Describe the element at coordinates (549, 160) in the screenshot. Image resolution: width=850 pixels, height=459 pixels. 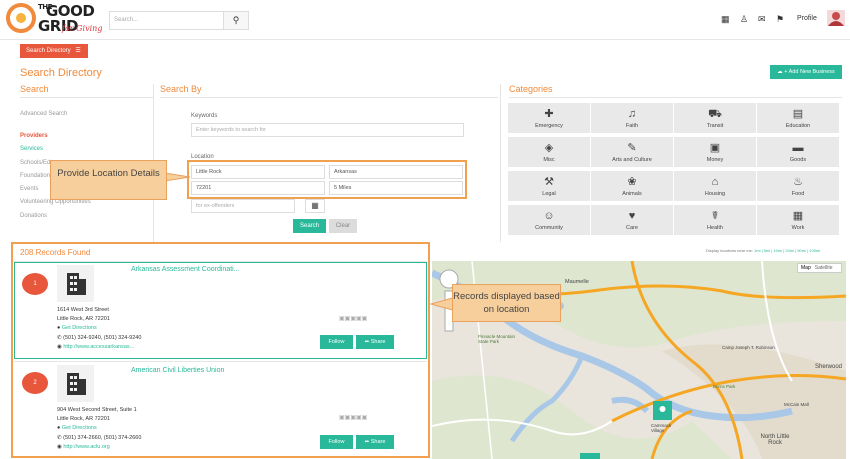
I see `category-label: Misc` at that location.